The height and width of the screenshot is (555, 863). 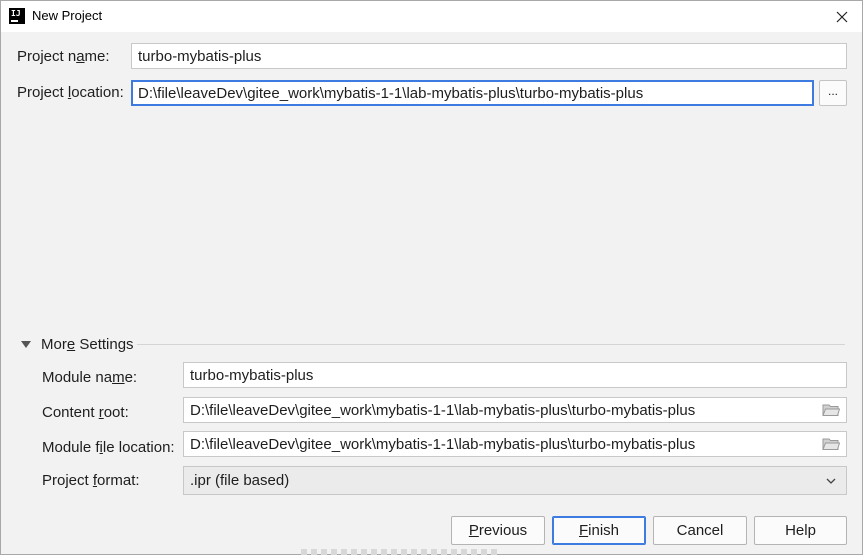 What do you see at coordinates (599, 530) in the screenshot?
I see `finish-button: Finish` at bounding box center [599, 530].